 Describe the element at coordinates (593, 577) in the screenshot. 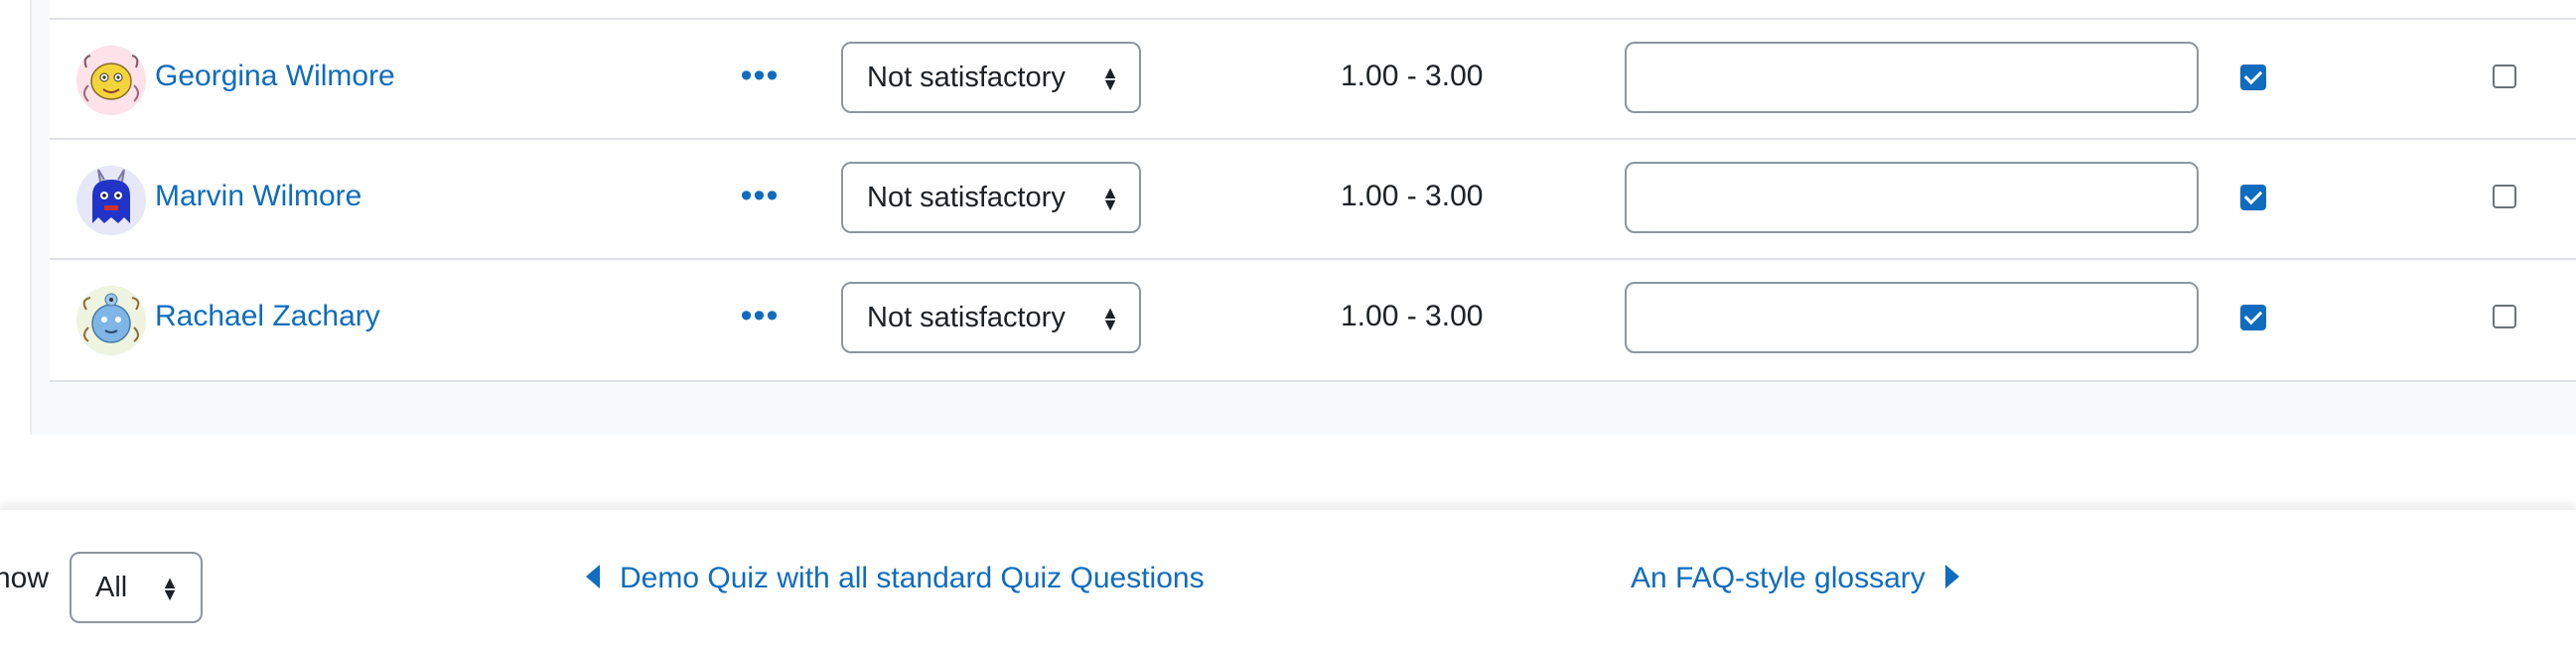

I see `caret-left-icon` at that location.